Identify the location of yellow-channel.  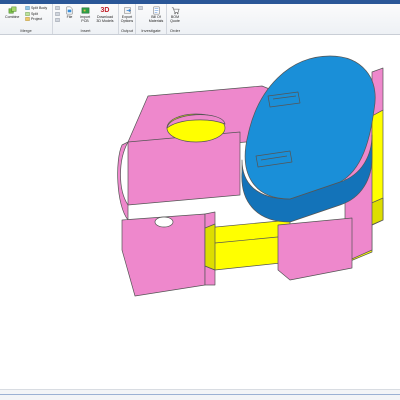
(247, 245).